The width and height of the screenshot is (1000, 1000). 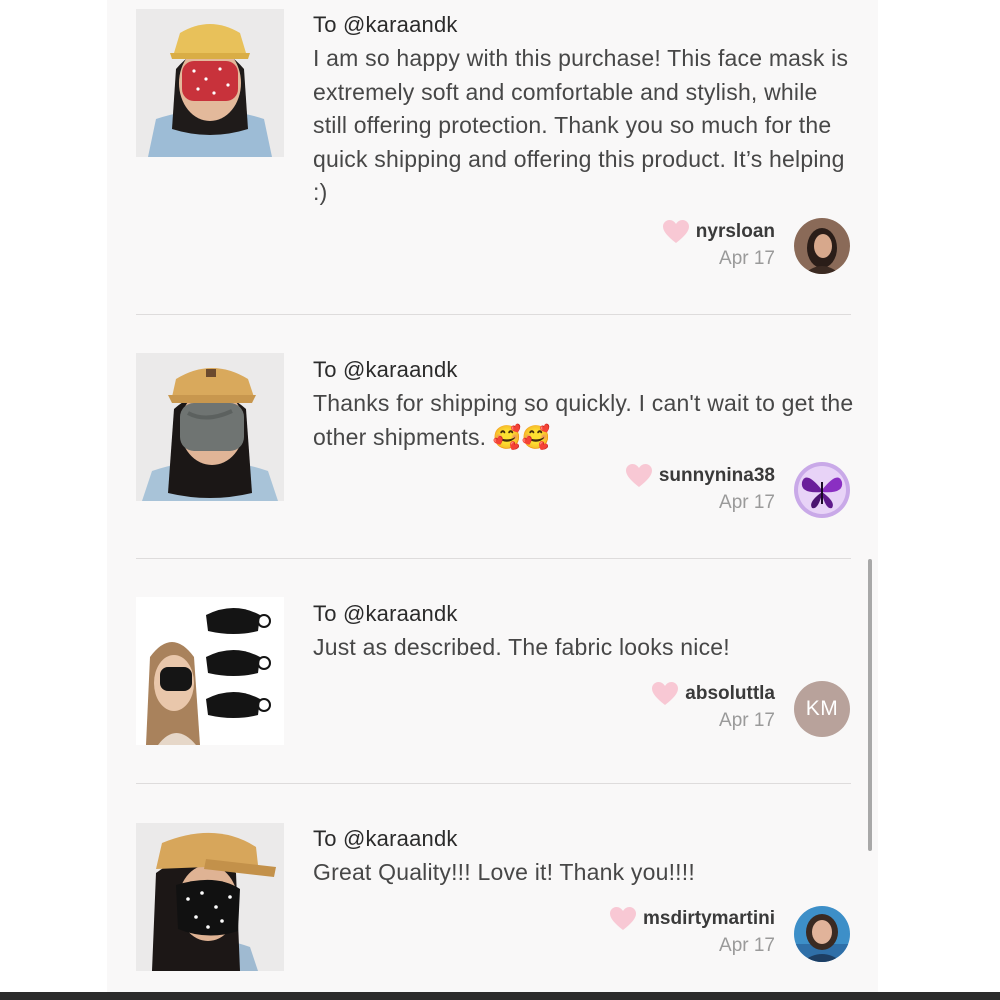 I want to click on reviewer-avatar: KM, so click(x=822, y=709).